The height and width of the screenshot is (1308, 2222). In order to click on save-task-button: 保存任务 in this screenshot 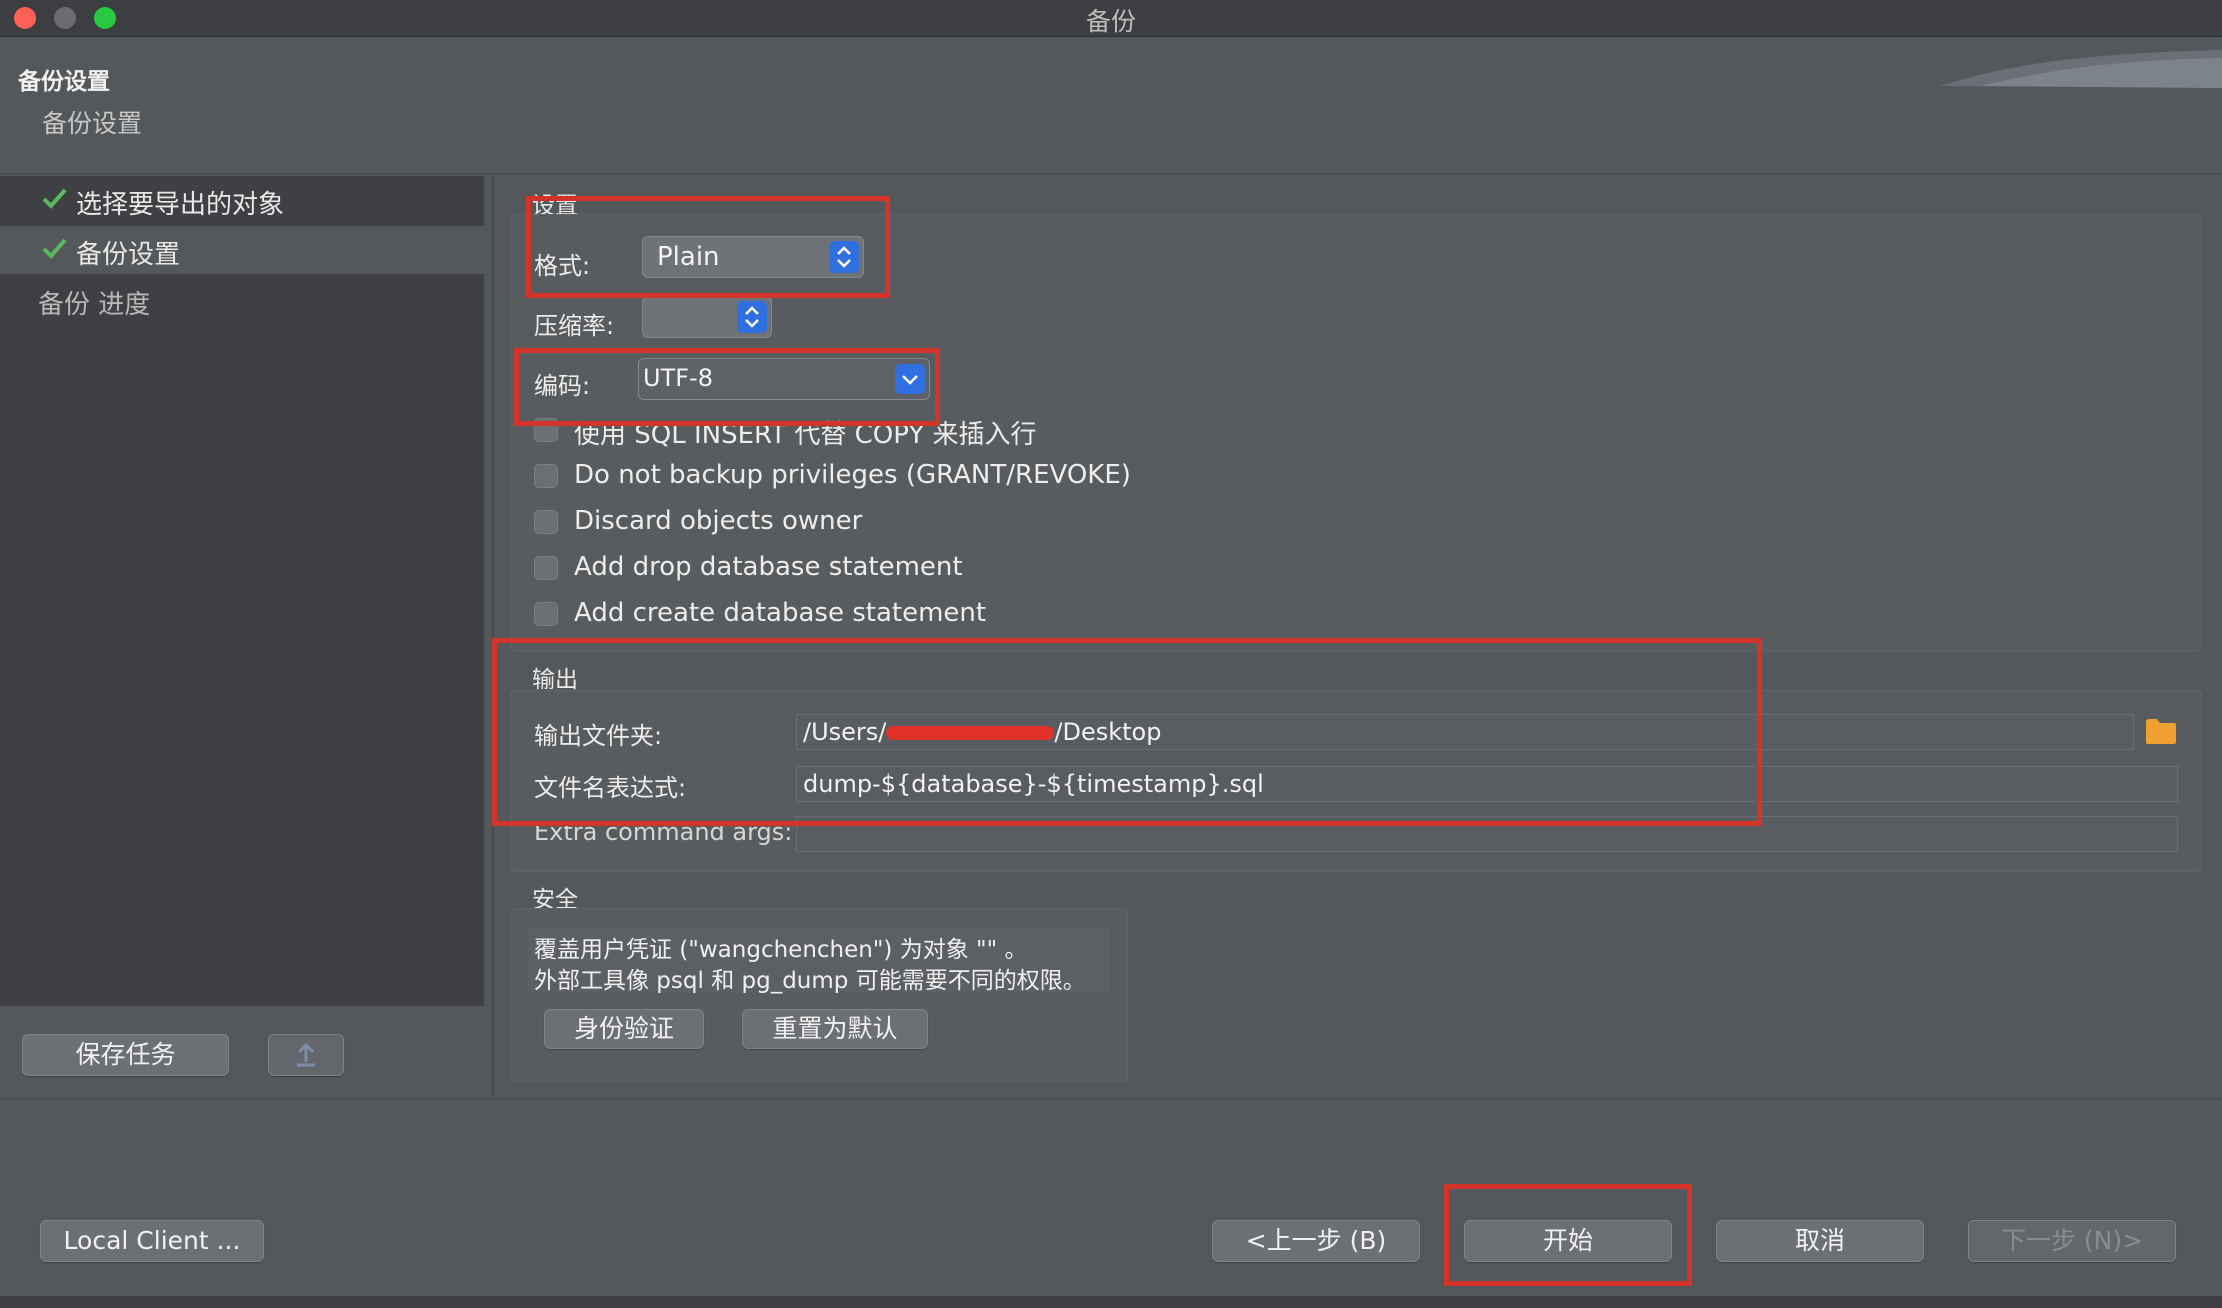, I will do `click(125, 1055)`.